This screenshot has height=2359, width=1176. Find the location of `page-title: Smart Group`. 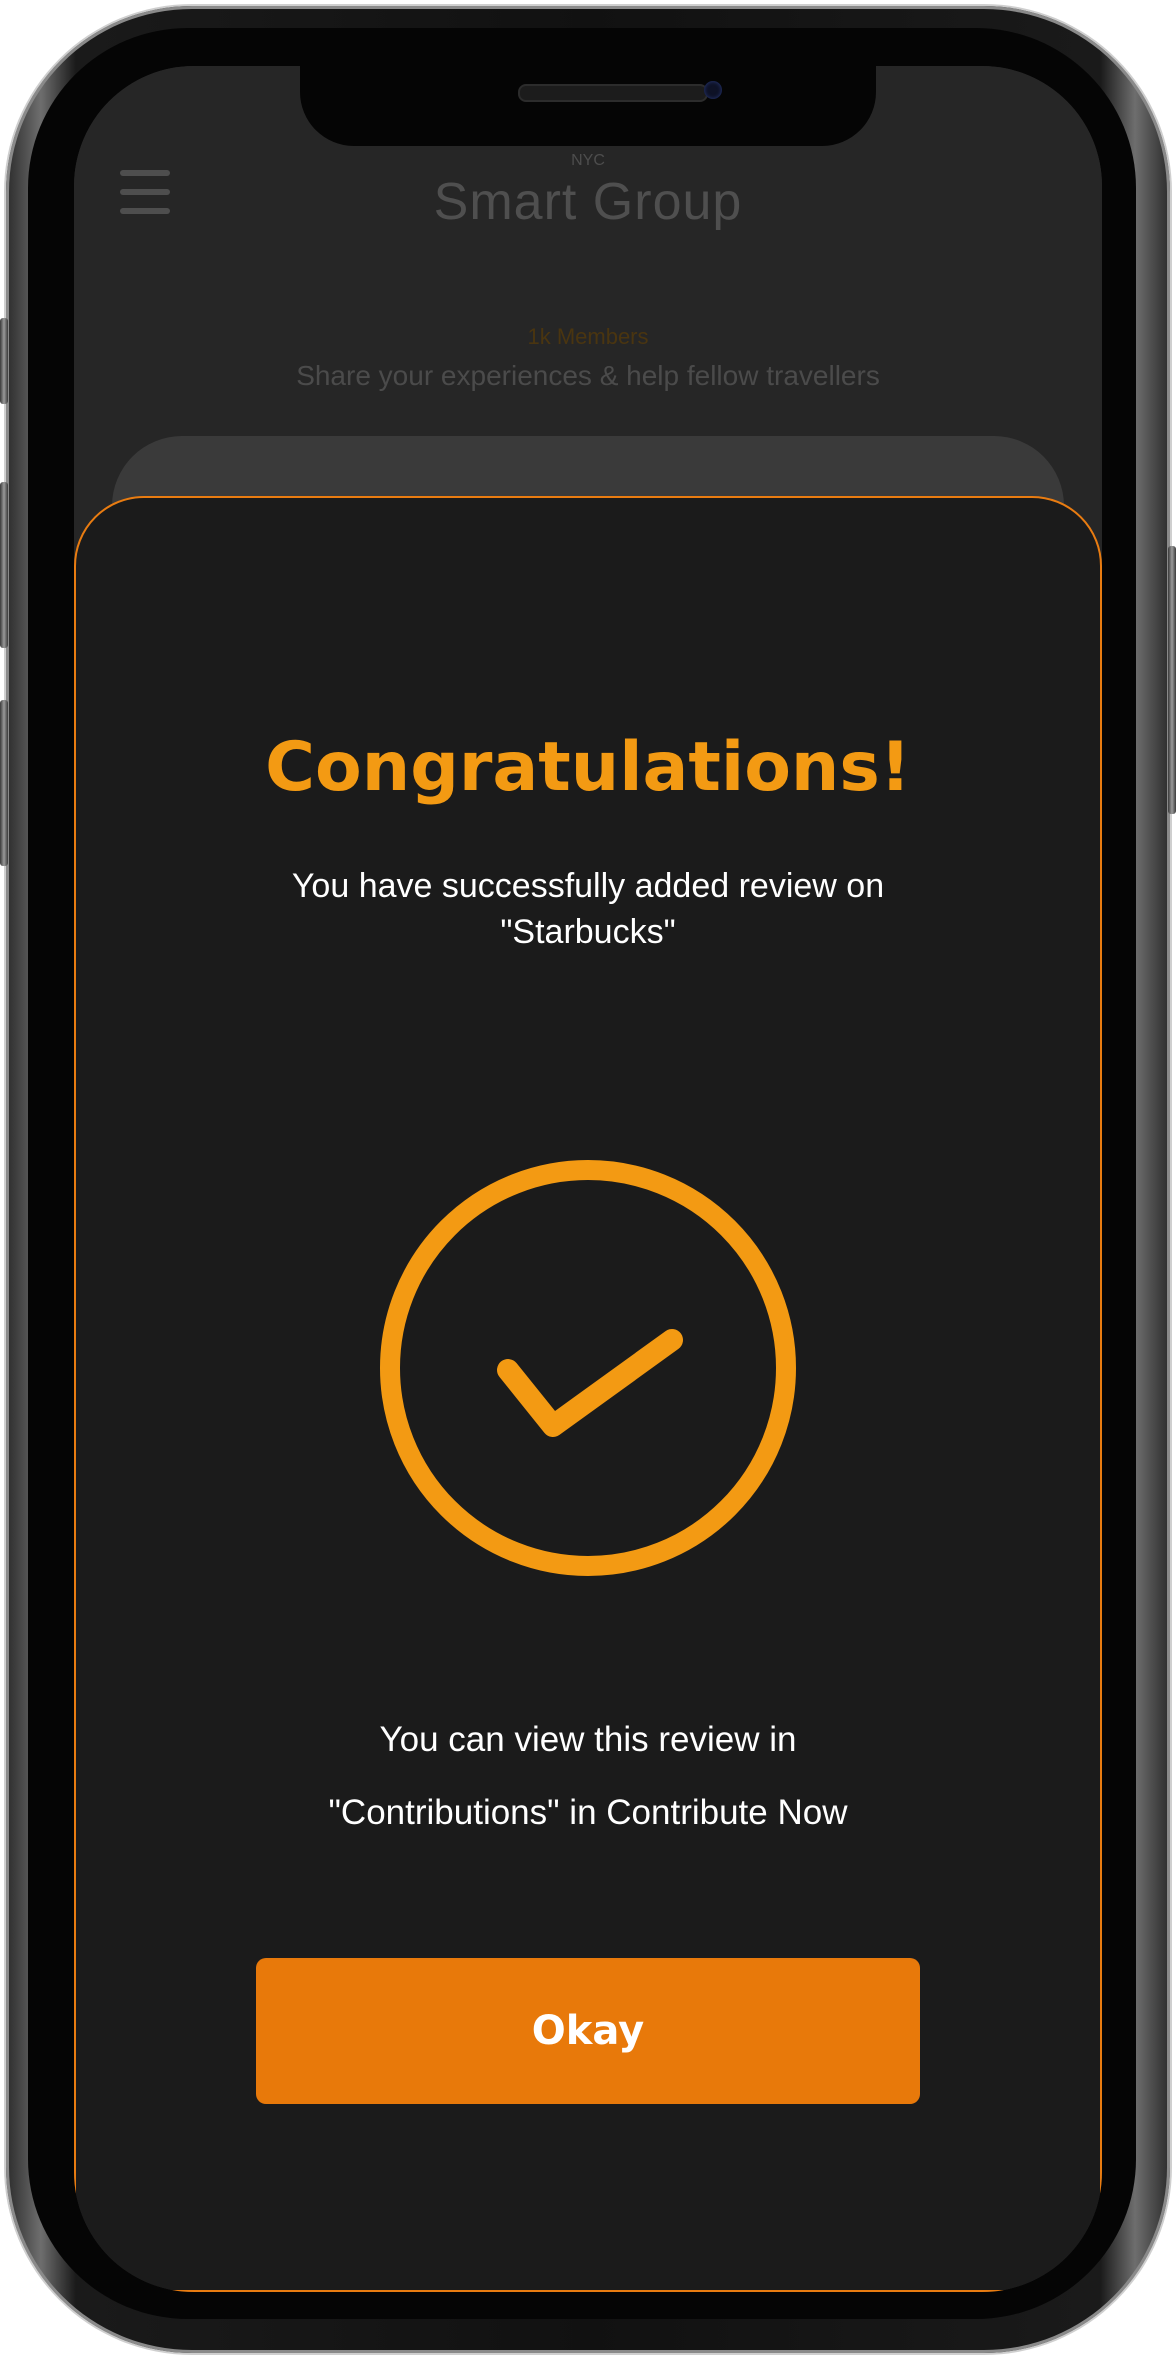

page-title: Smart Group is located at coordinates (588, 202).